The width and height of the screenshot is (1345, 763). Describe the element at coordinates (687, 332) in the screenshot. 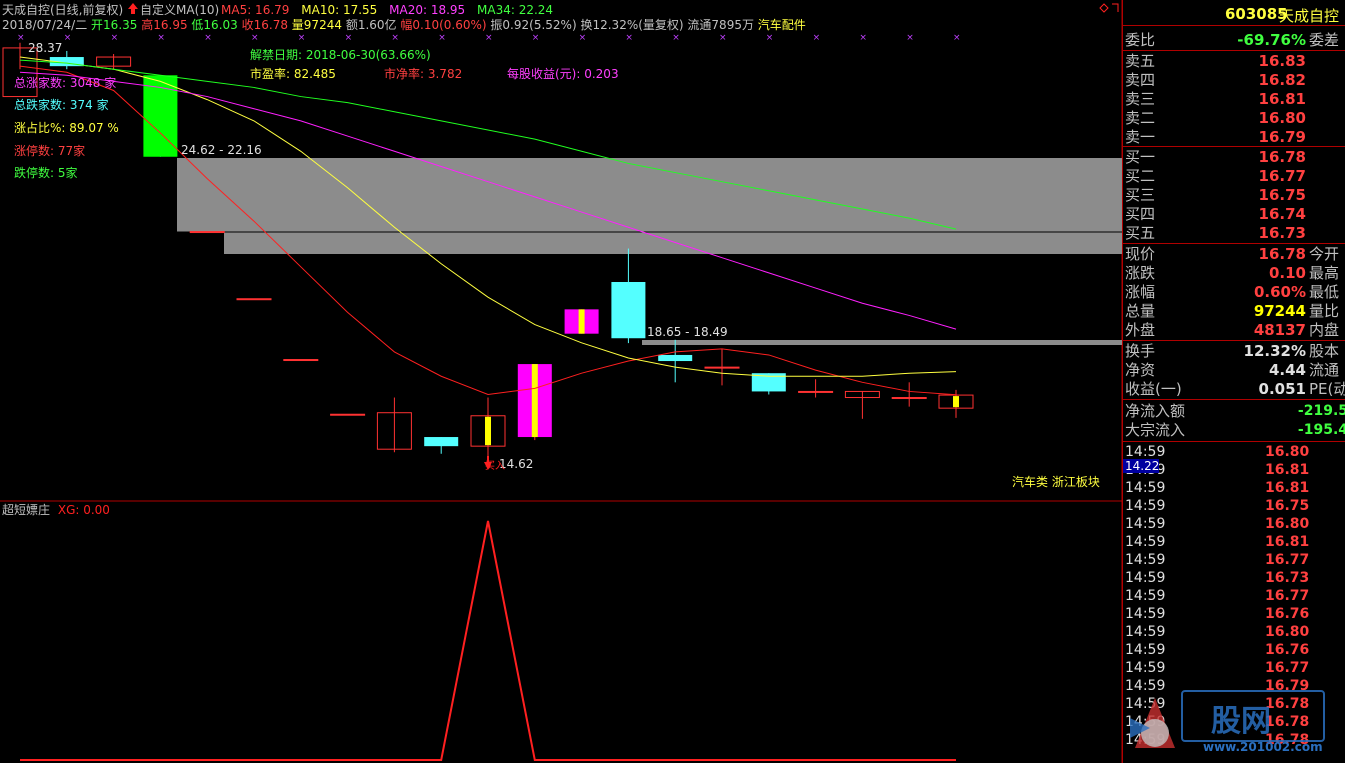

I see `gap-label-2: 18.65 - 18.49` at that location.